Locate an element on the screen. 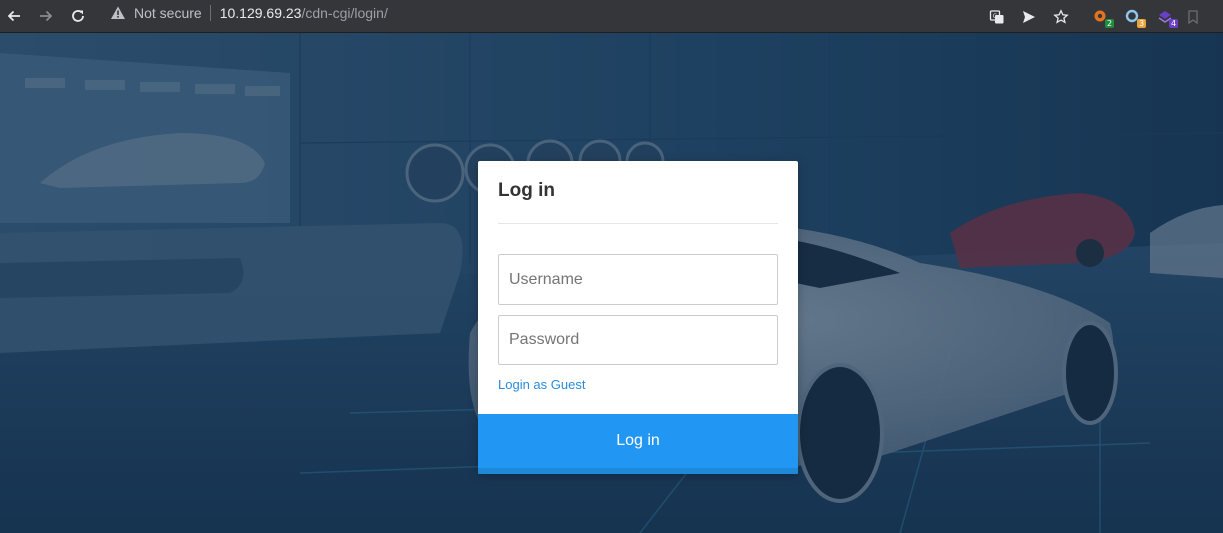 This screenshot has height=533, width=1223. reload-button is located at coordinates (78, 16).